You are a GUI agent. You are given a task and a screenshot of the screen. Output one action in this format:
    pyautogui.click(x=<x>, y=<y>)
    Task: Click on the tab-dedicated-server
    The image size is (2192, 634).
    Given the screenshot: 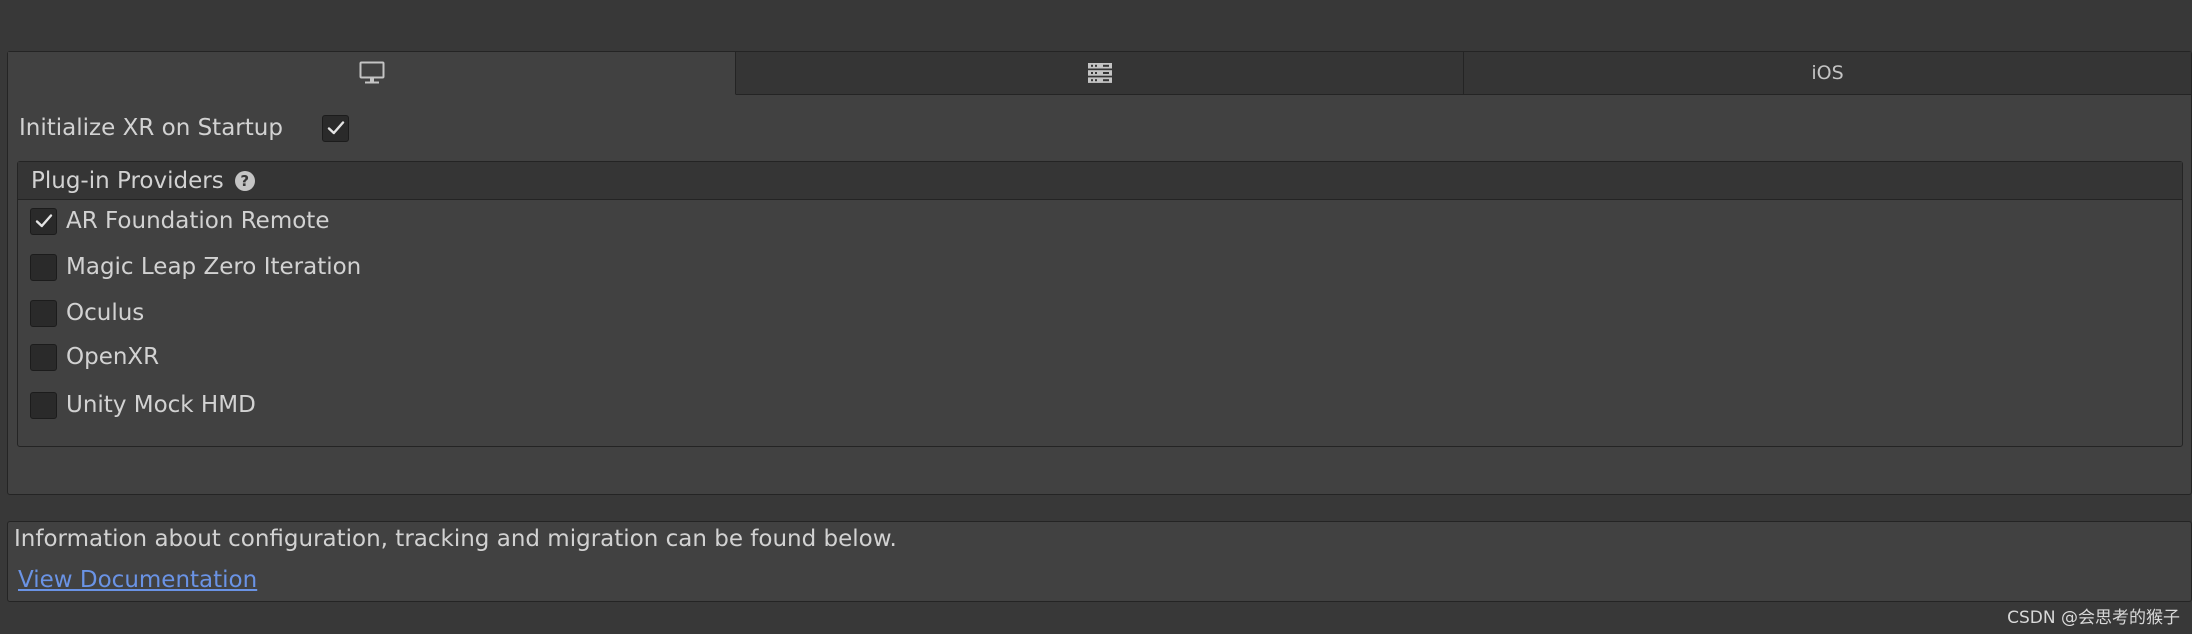 What is the action you would take?
    pyautogui.click(x=1100, y=73)
    